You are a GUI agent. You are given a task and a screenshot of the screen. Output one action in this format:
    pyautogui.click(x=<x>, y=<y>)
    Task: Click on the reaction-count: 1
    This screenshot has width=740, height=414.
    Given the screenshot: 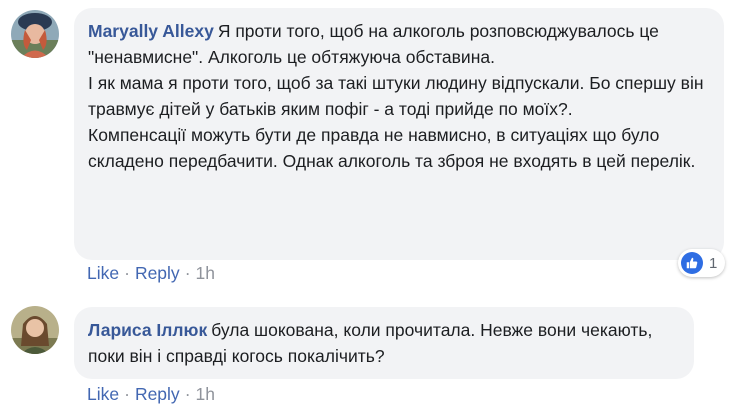 What is the action you would take?
    pyautogui.click(x=702, y=263)
    